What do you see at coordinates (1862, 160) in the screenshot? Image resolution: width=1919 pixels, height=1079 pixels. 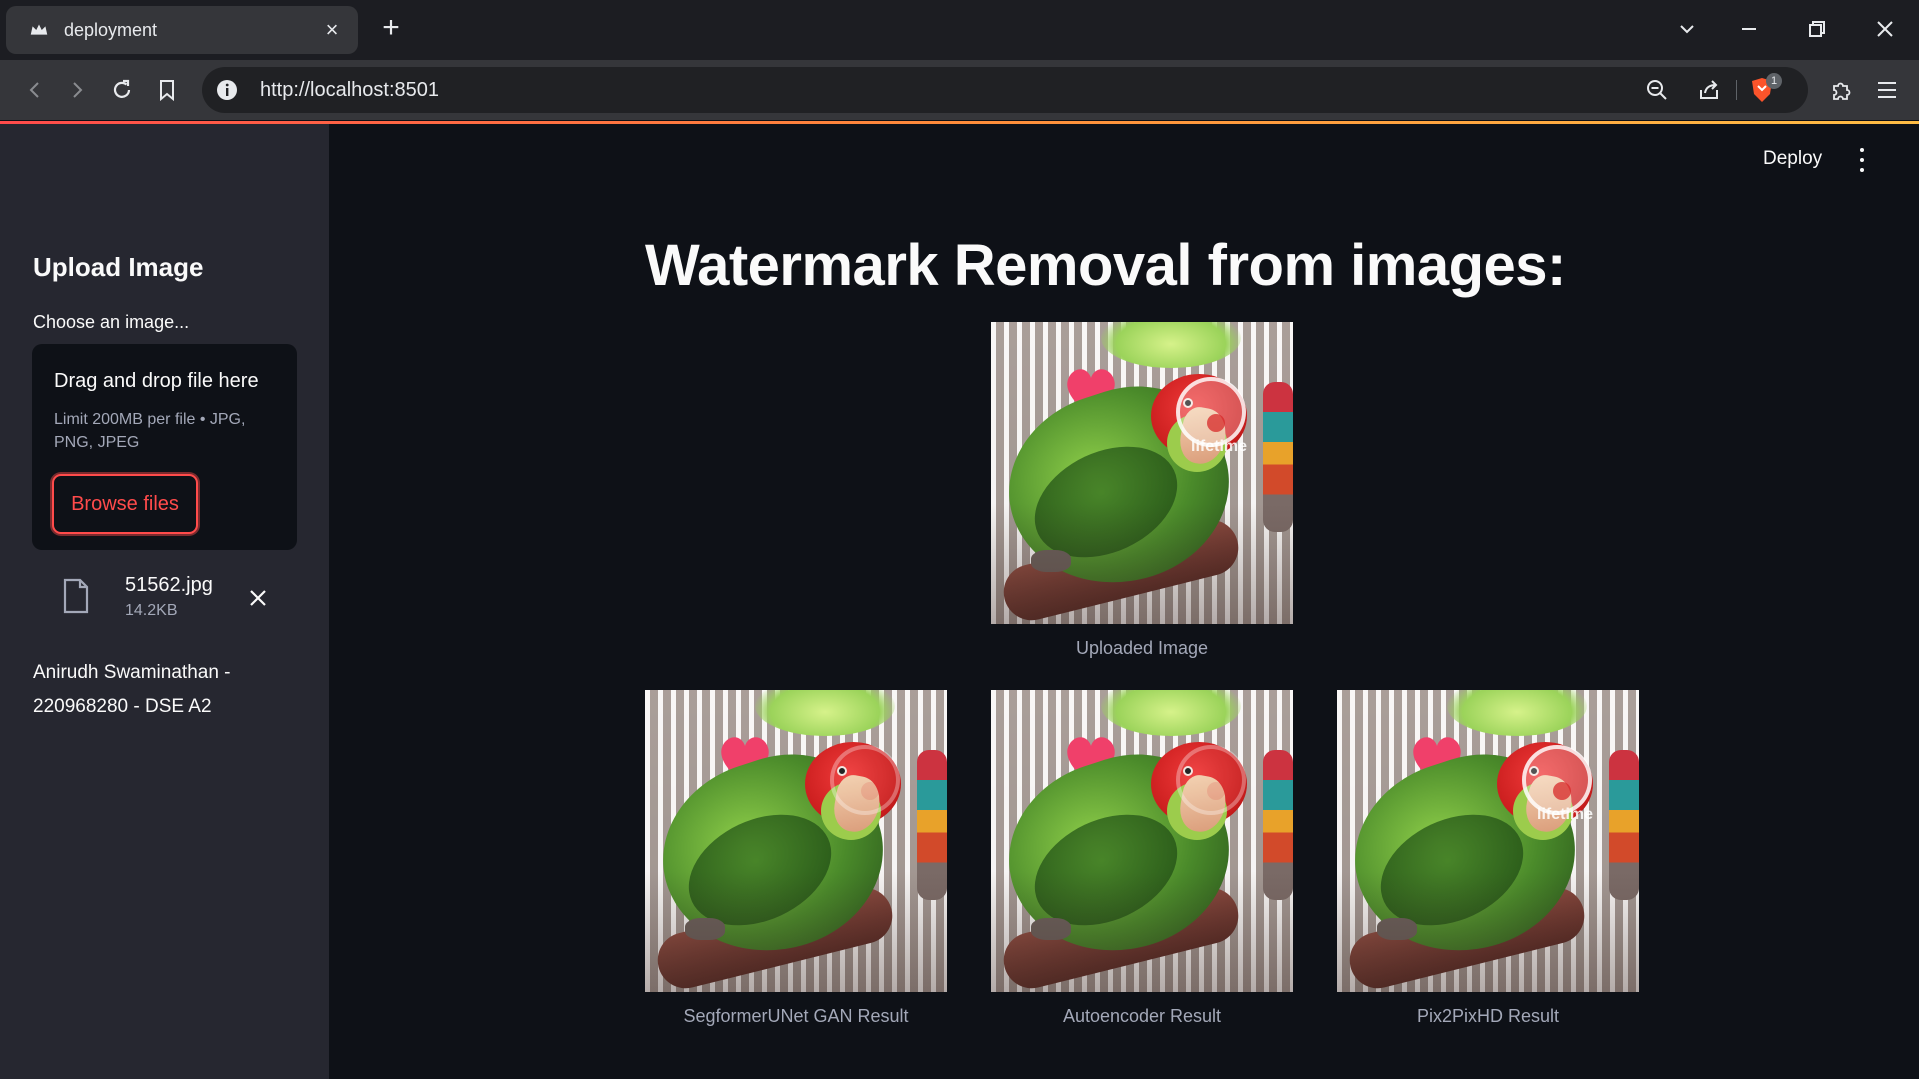 I see `main-menu-icon` at bounding box center [1862, 160].